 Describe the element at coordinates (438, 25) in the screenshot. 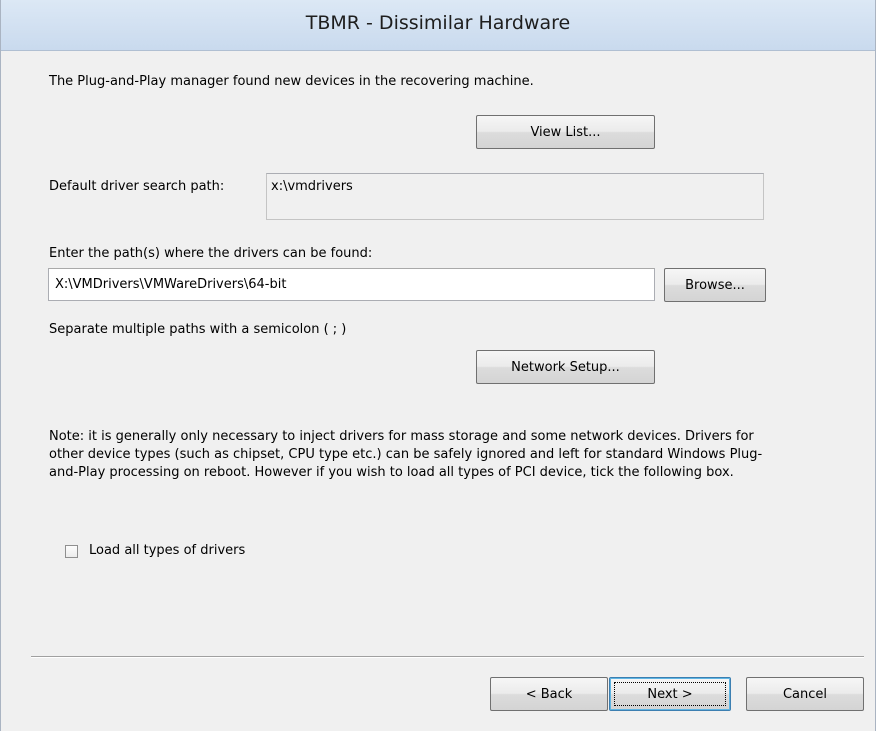

I see `window-title: TBMR - Dissimilar Hardware` at that location.